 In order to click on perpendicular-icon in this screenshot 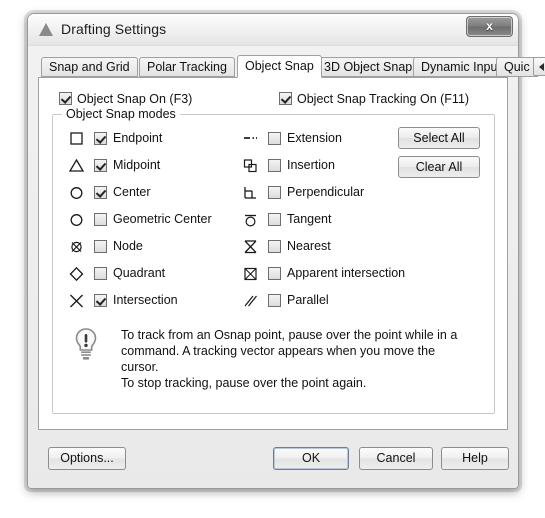, I will do `click(251, 193)`.